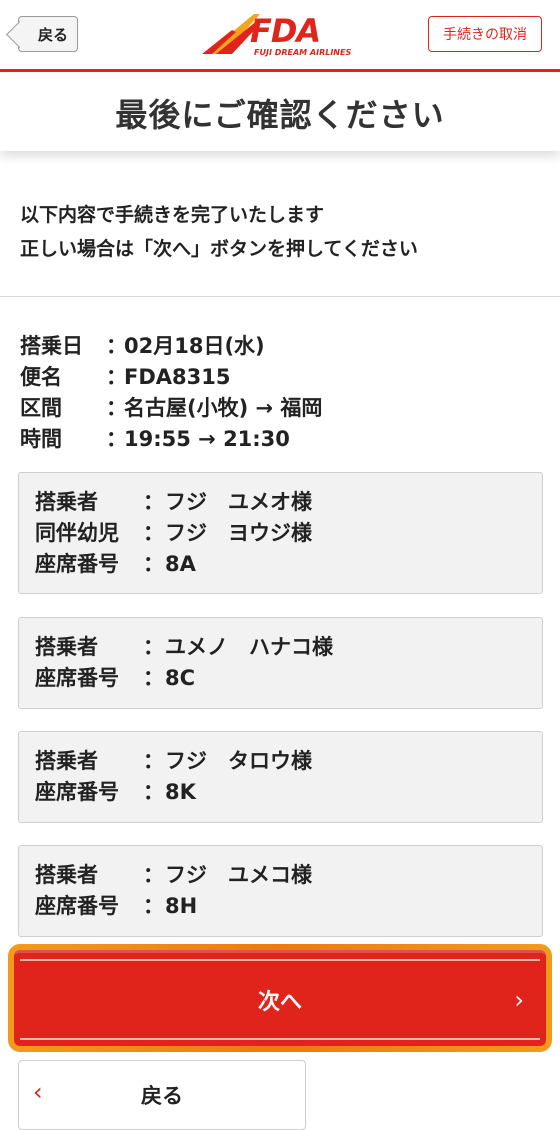 The height and width of the screenshot is (1130, 560). I want to click on passenger-name: フジ ユメオ様, so click(238, 502).